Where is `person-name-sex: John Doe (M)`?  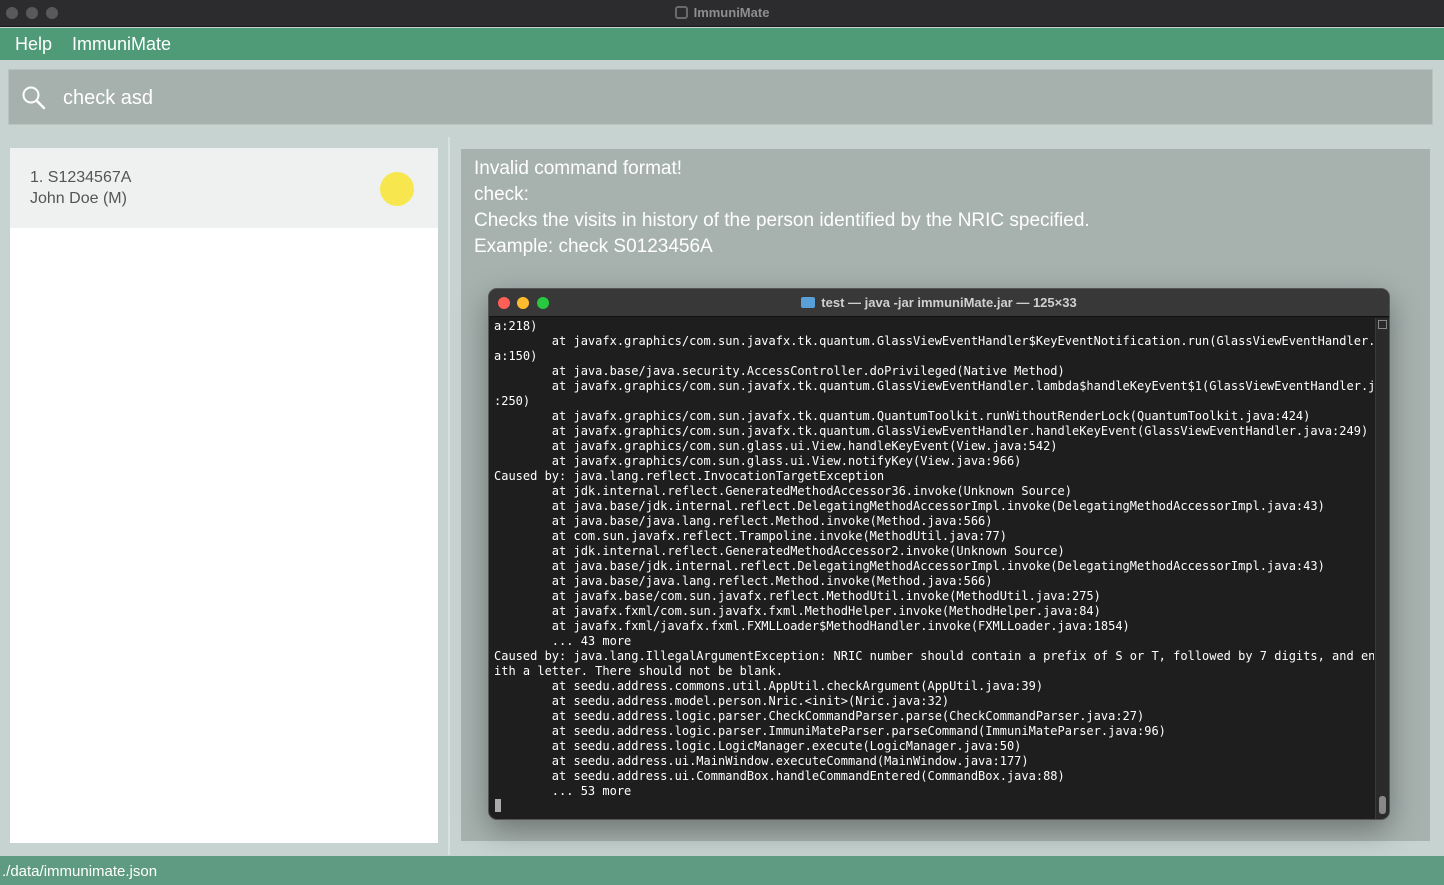 person-name-sex: John Doe (M) is located at coordinates (78, 198).